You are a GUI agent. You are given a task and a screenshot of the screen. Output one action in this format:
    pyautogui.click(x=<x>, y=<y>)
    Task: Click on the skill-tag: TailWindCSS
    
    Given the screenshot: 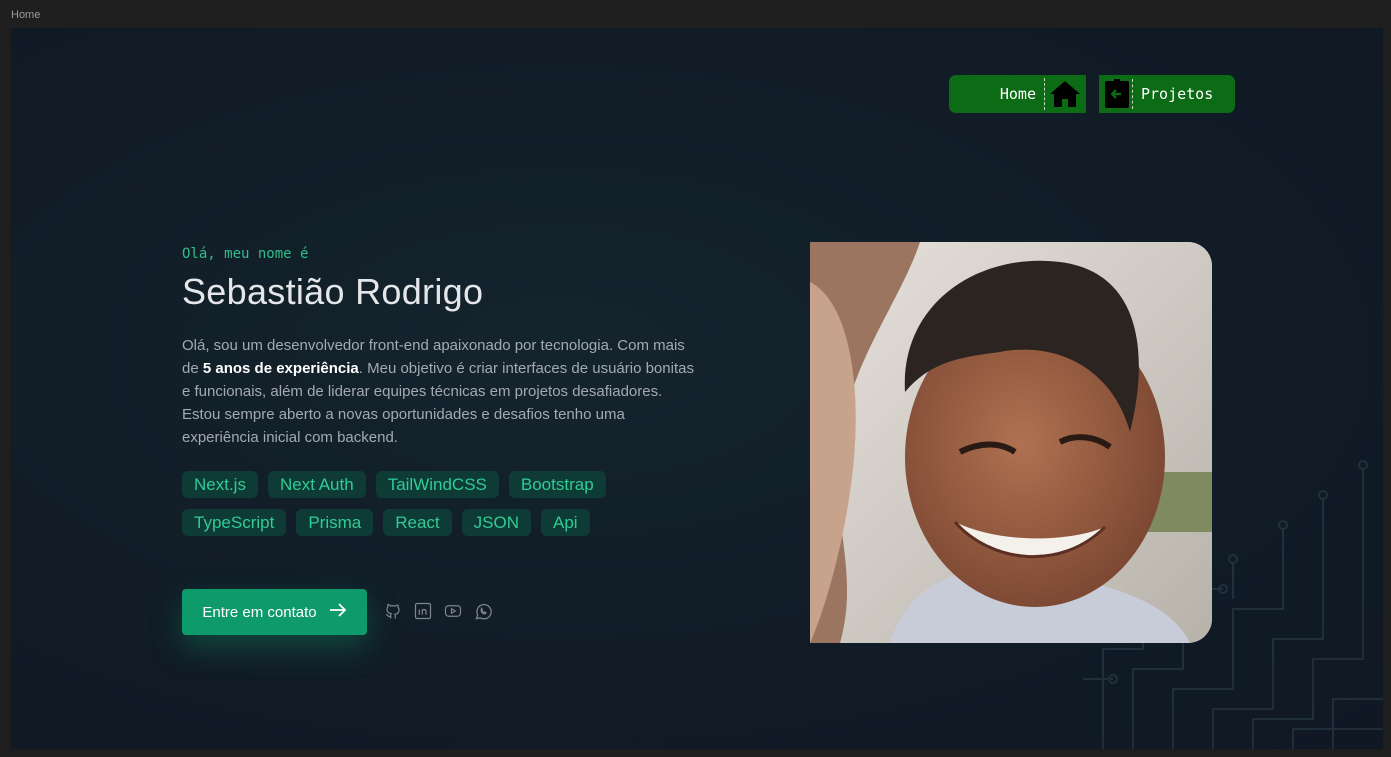 What is the action you would take?
    pyautogui.click(x=437, y=484)
    